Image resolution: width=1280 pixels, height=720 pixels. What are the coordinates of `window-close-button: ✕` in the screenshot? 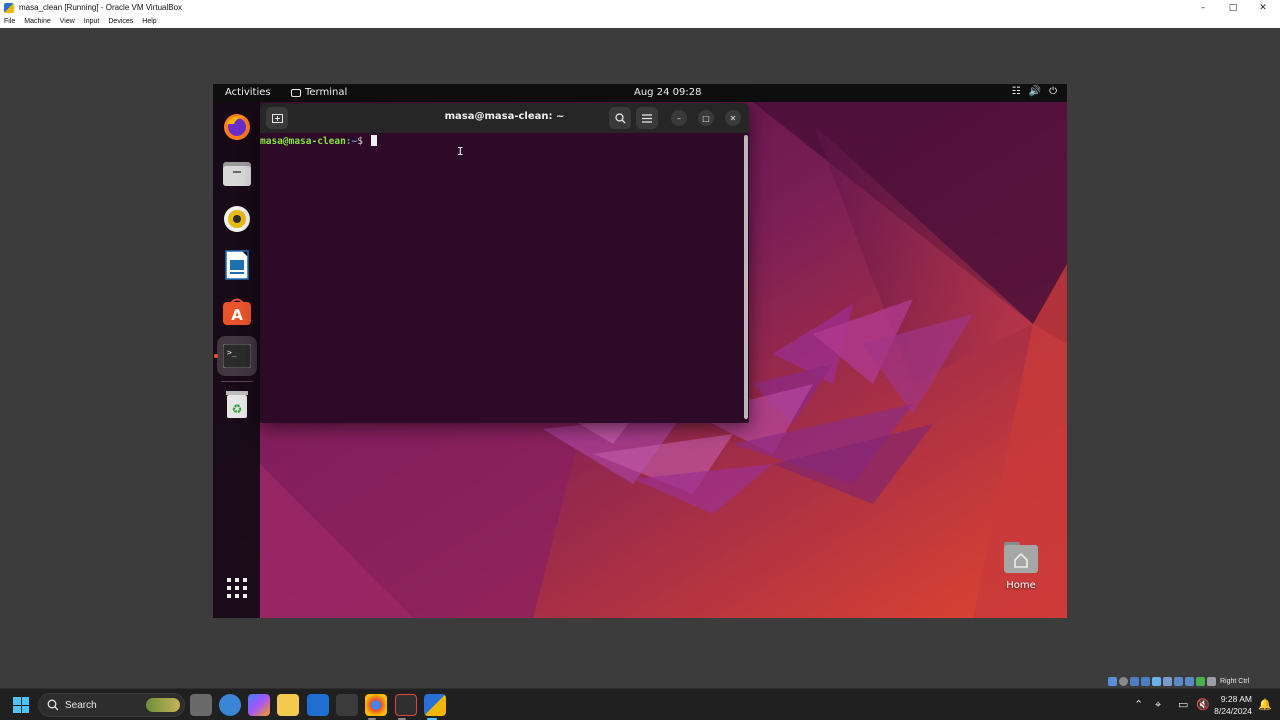 It's located at (733, 118).